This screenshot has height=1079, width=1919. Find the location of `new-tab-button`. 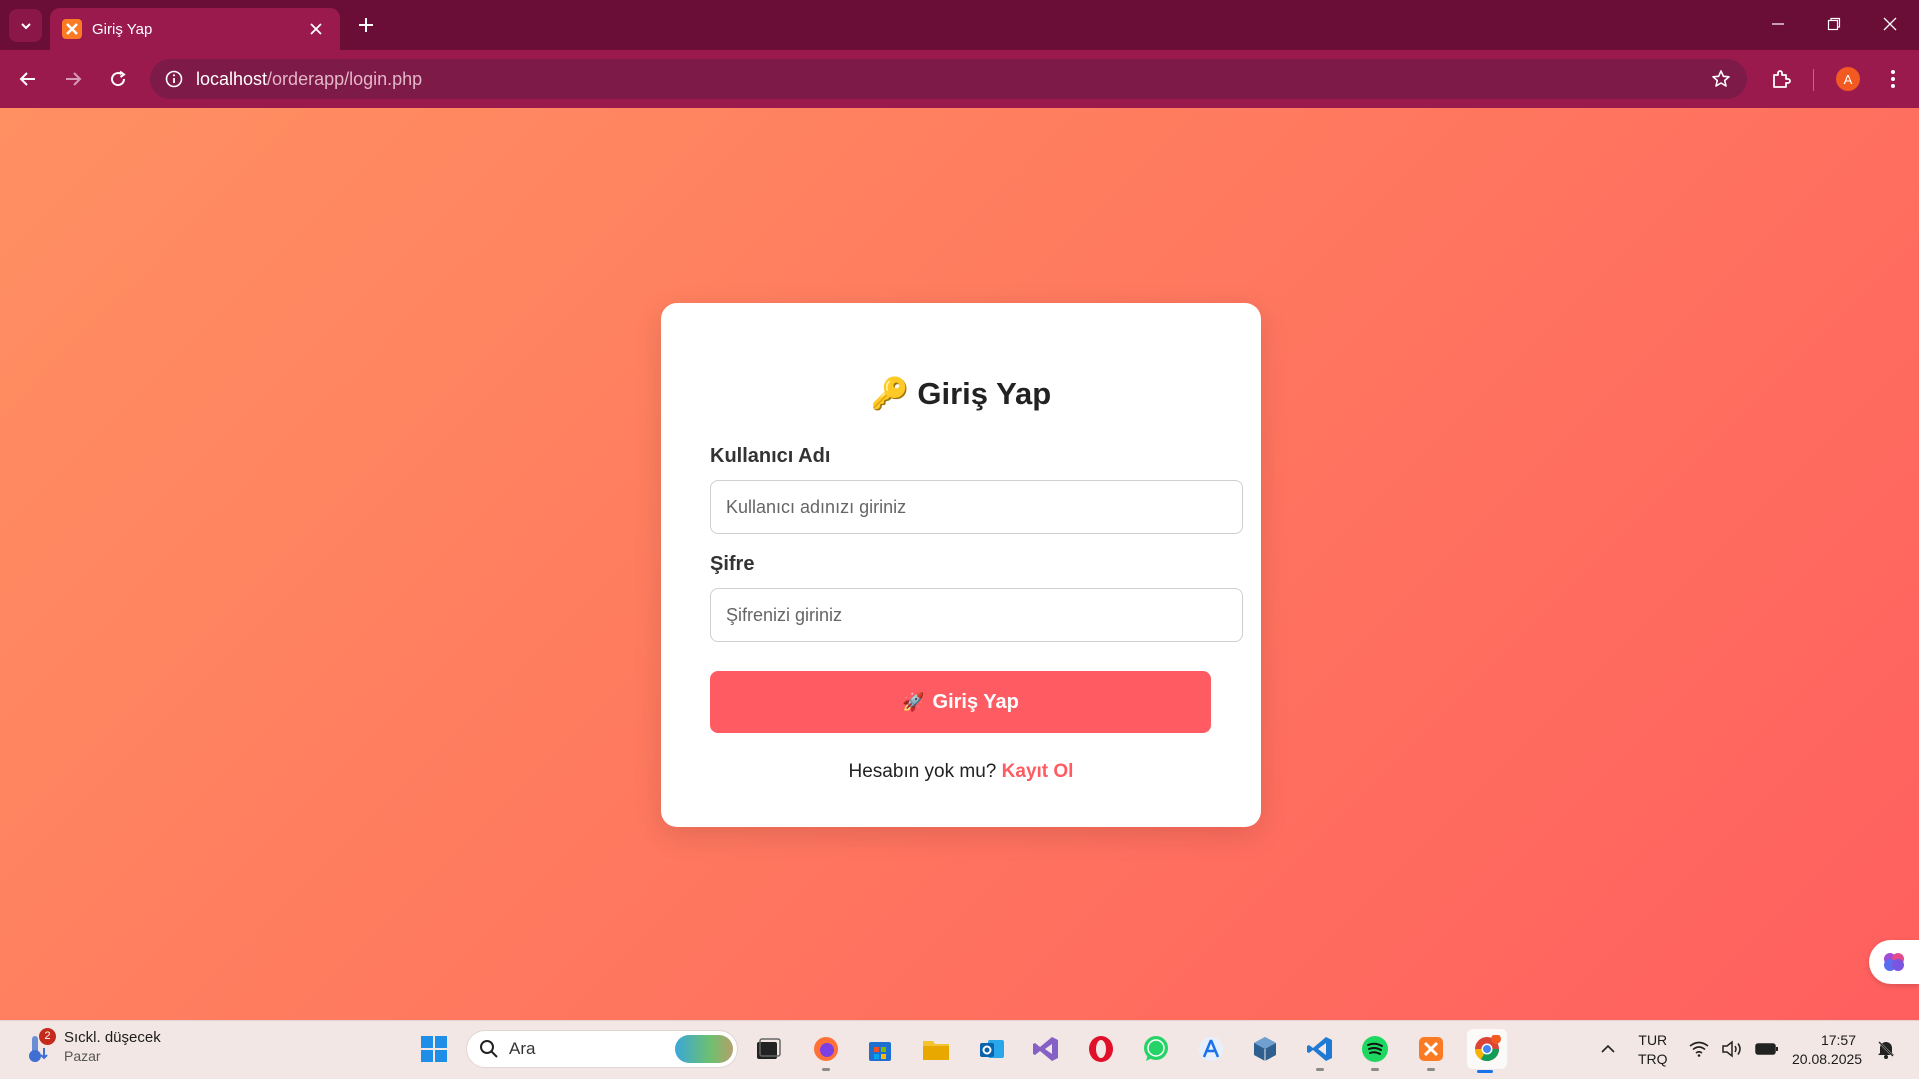

new-tab-button is located at coordinates (366, 25).